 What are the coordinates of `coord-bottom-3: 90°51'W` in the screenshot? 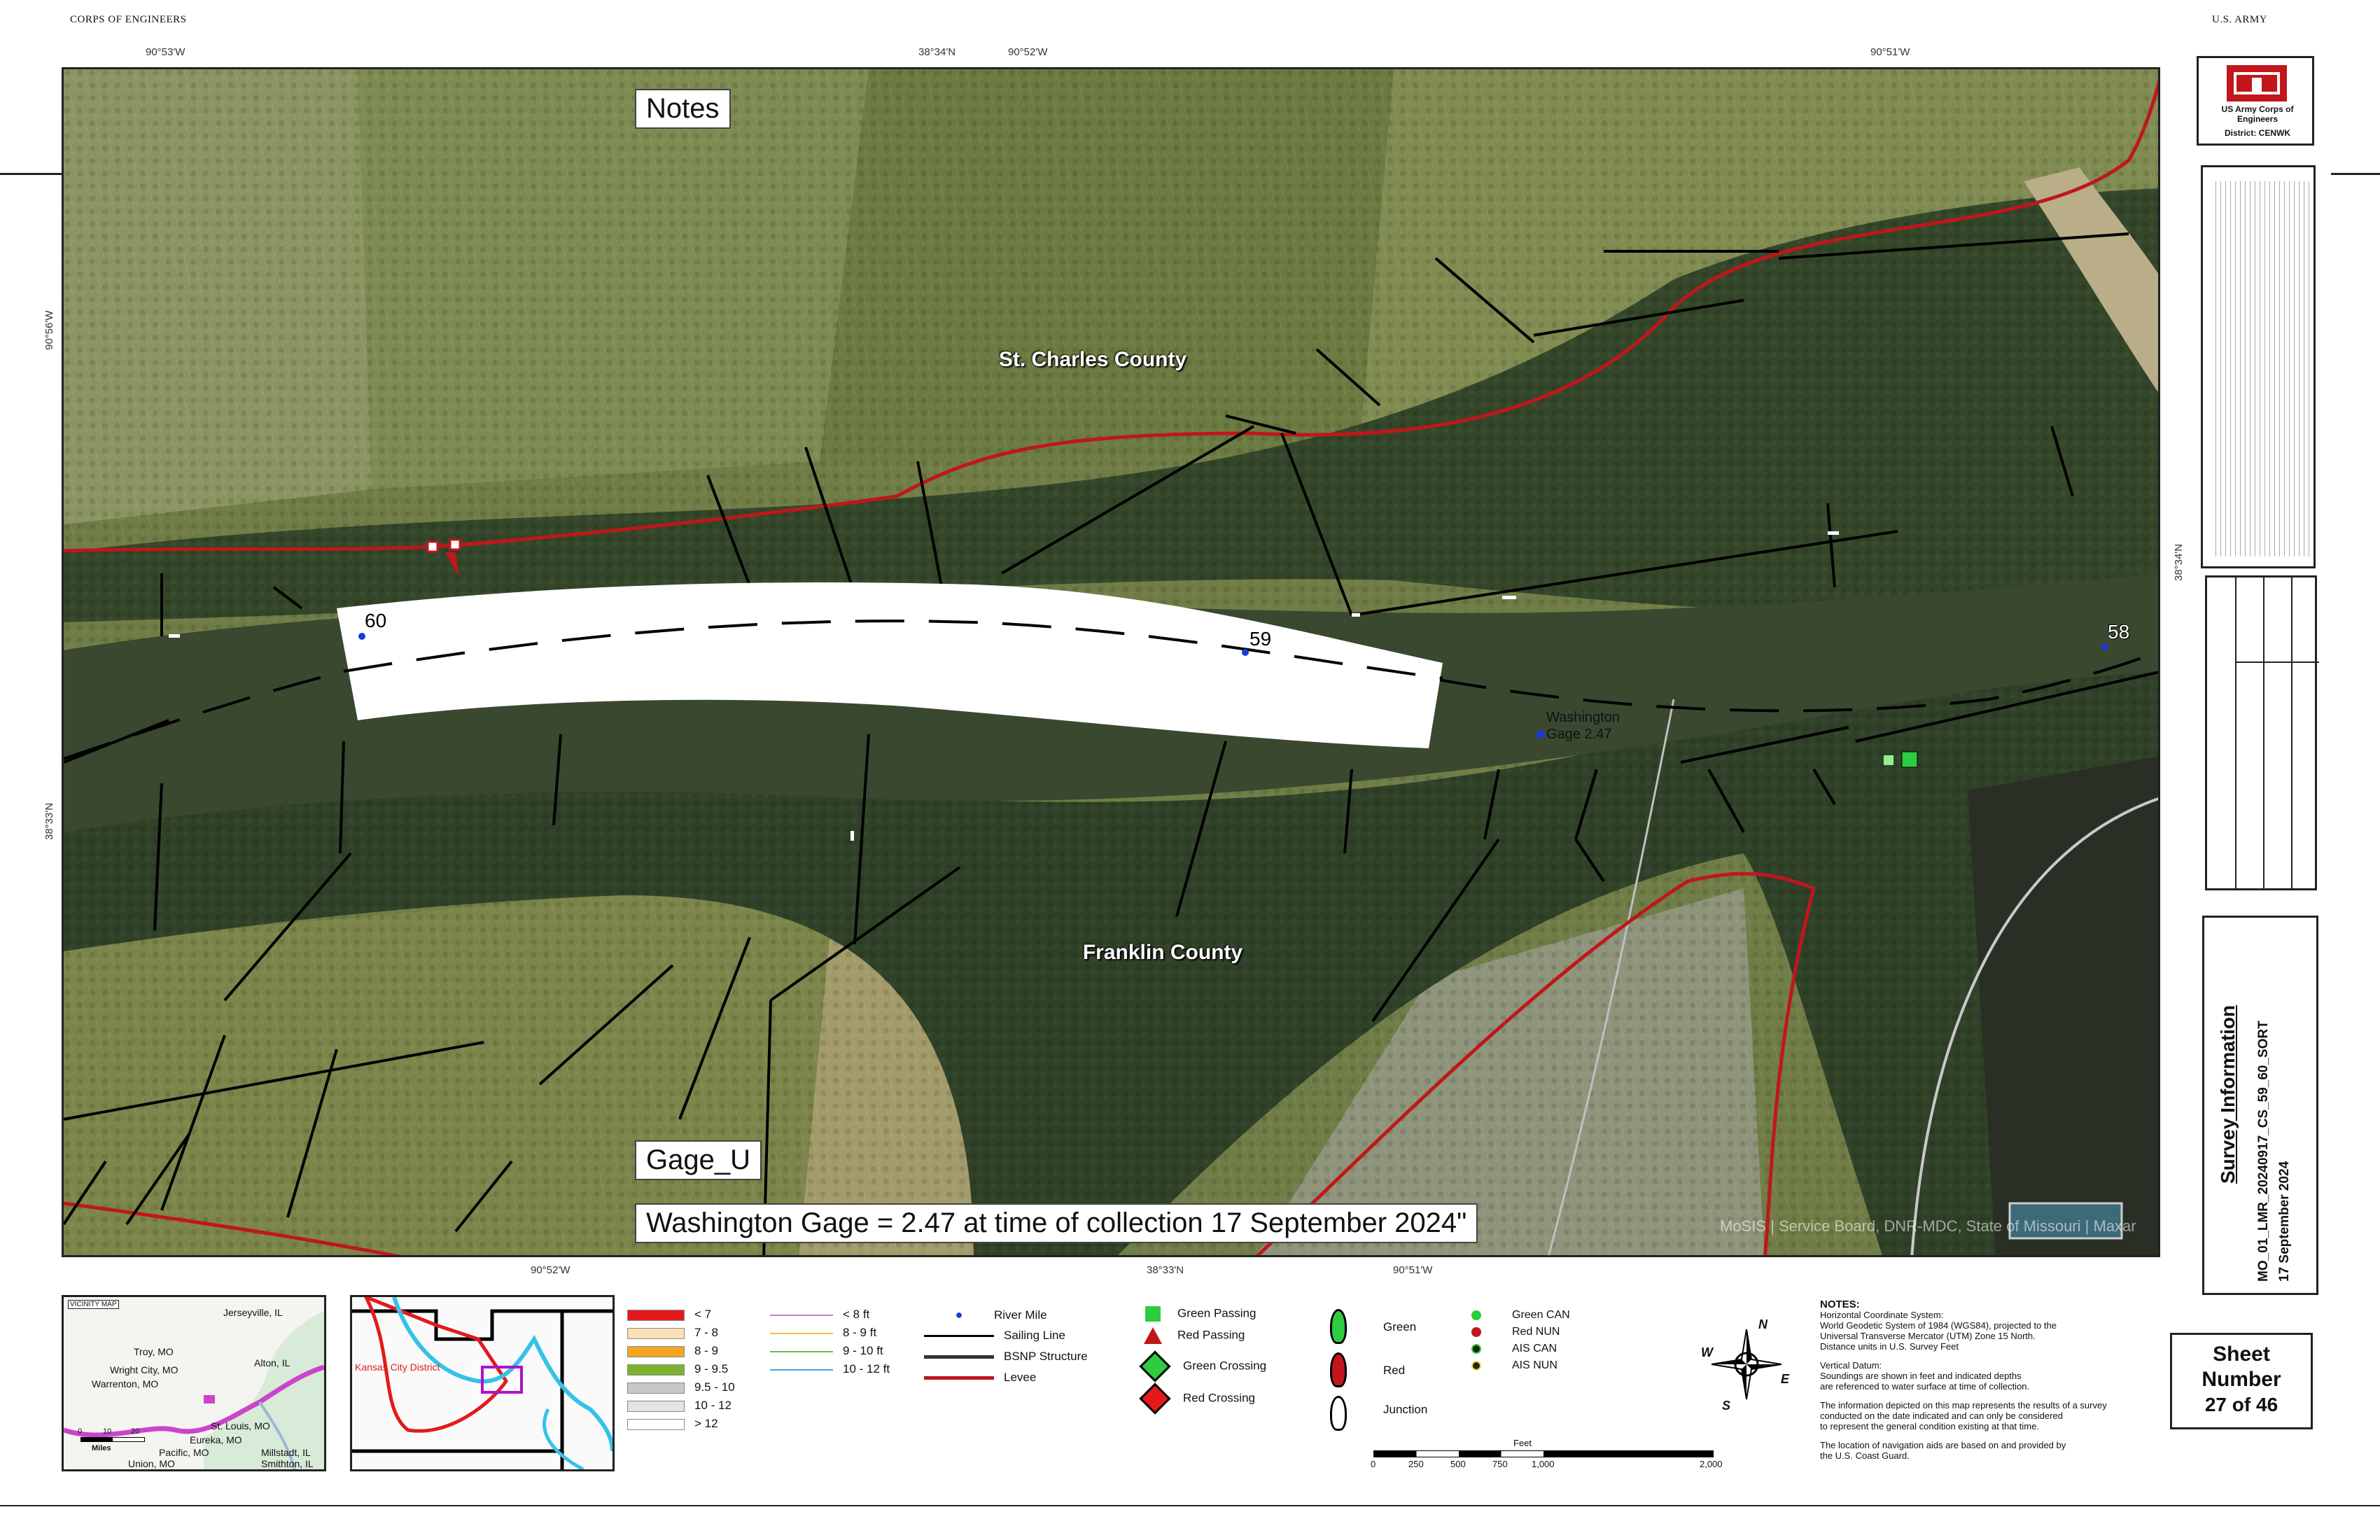 It's located at (1413, 1270).